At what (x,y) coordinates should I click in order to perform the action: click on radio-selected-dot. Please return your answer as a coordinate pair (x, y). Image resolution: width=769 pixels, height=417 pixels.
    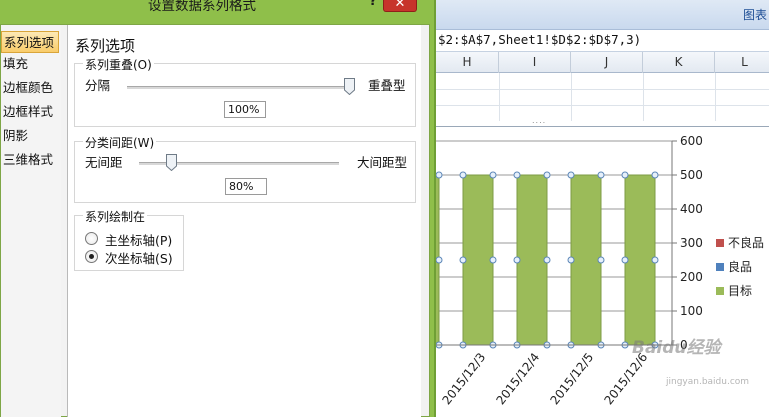
    Looking at the image, I should click on (91, 256).